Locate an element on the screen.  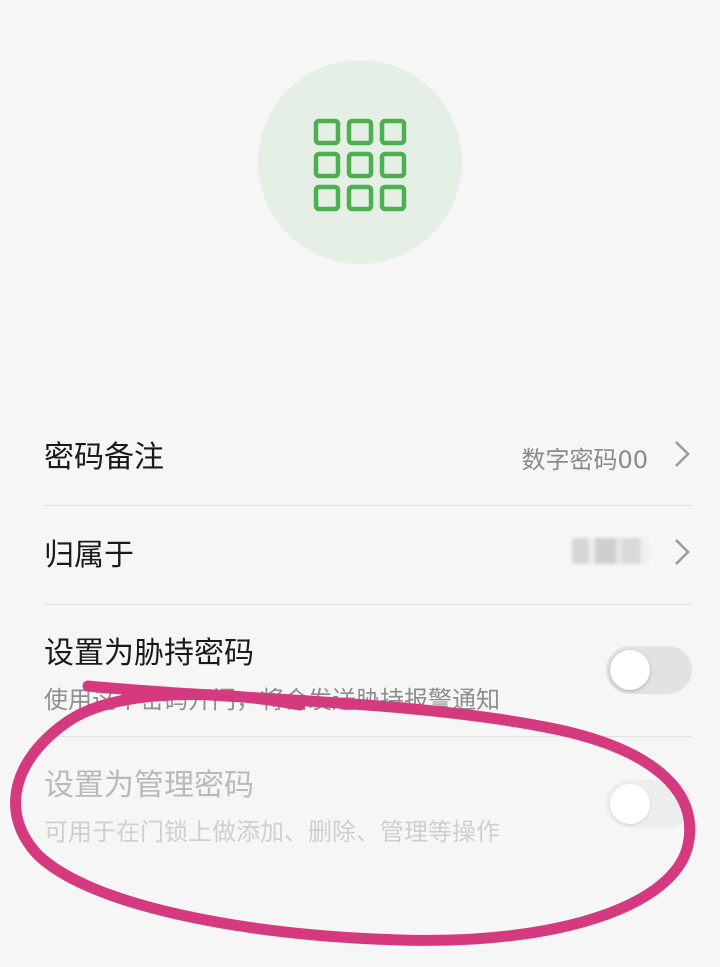
belongs-to-value-obscured is located at coordinates (610, 551).